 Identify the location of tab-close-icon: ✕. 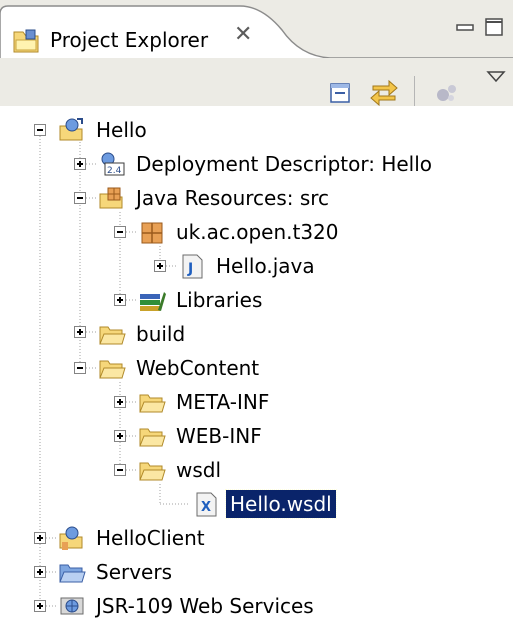
(243, 35).